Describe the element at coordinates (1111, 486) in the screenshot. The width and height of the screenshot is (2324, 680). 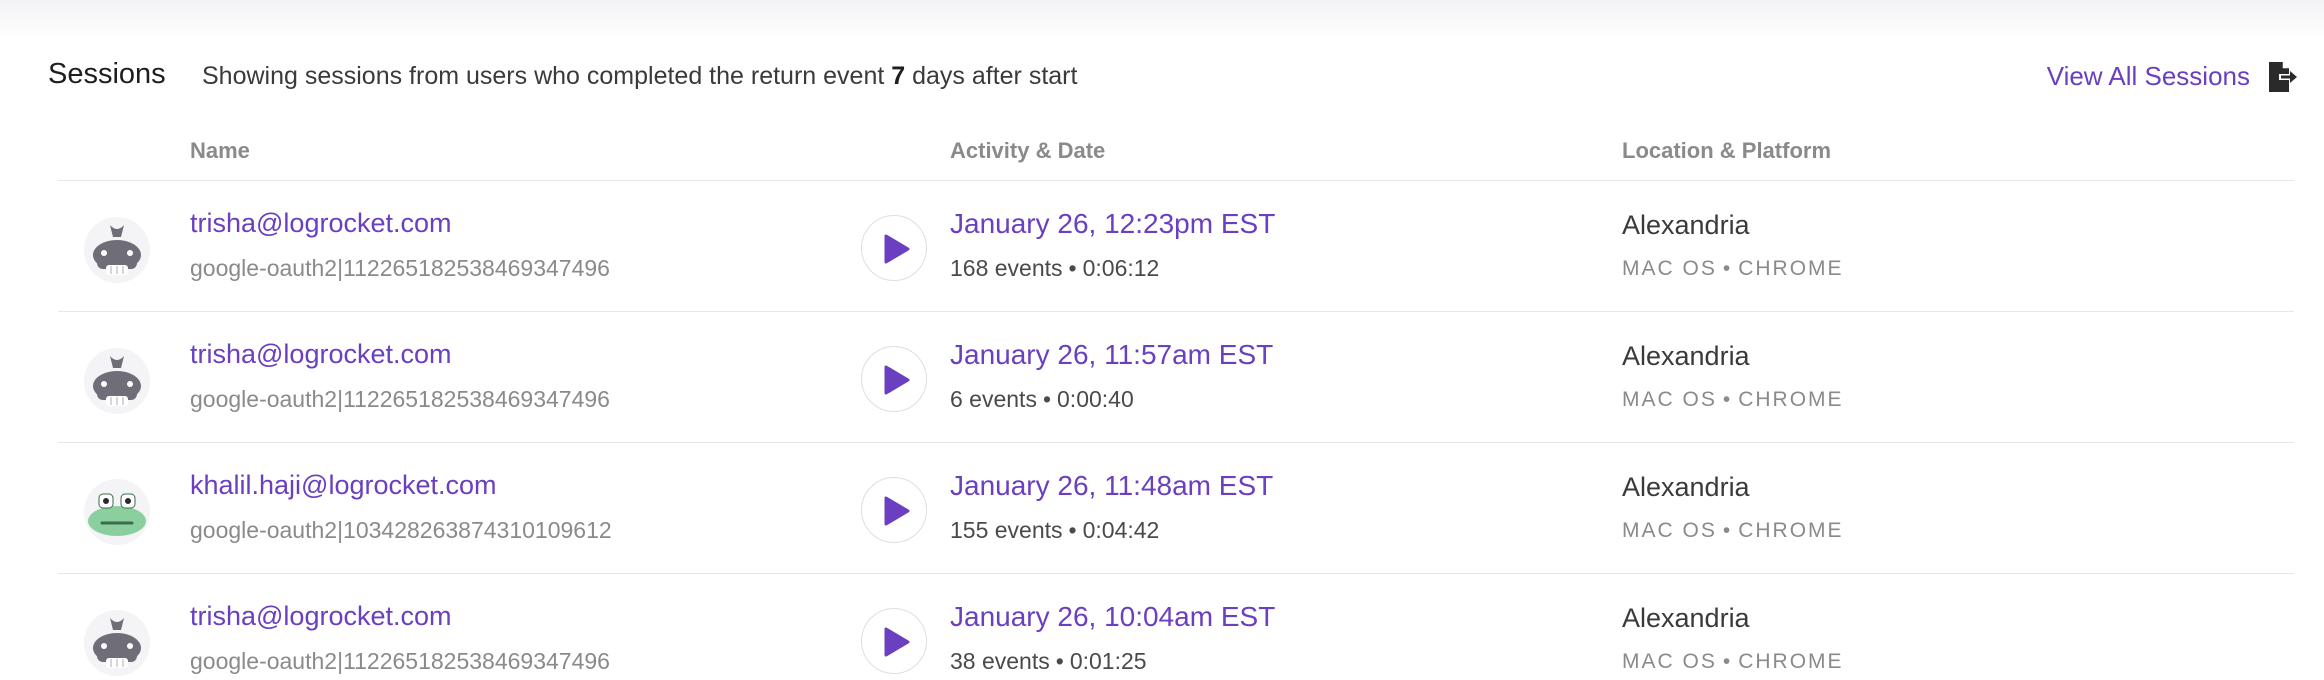
I see `session-date-link: January 26, 11:48am EST` at that location.